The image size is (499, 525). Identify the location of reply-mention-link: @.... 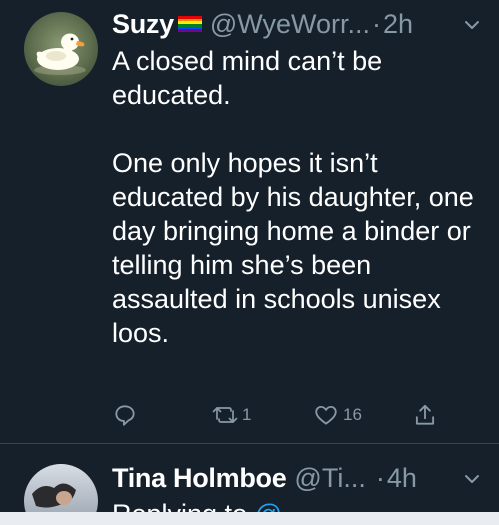
(280, 505).